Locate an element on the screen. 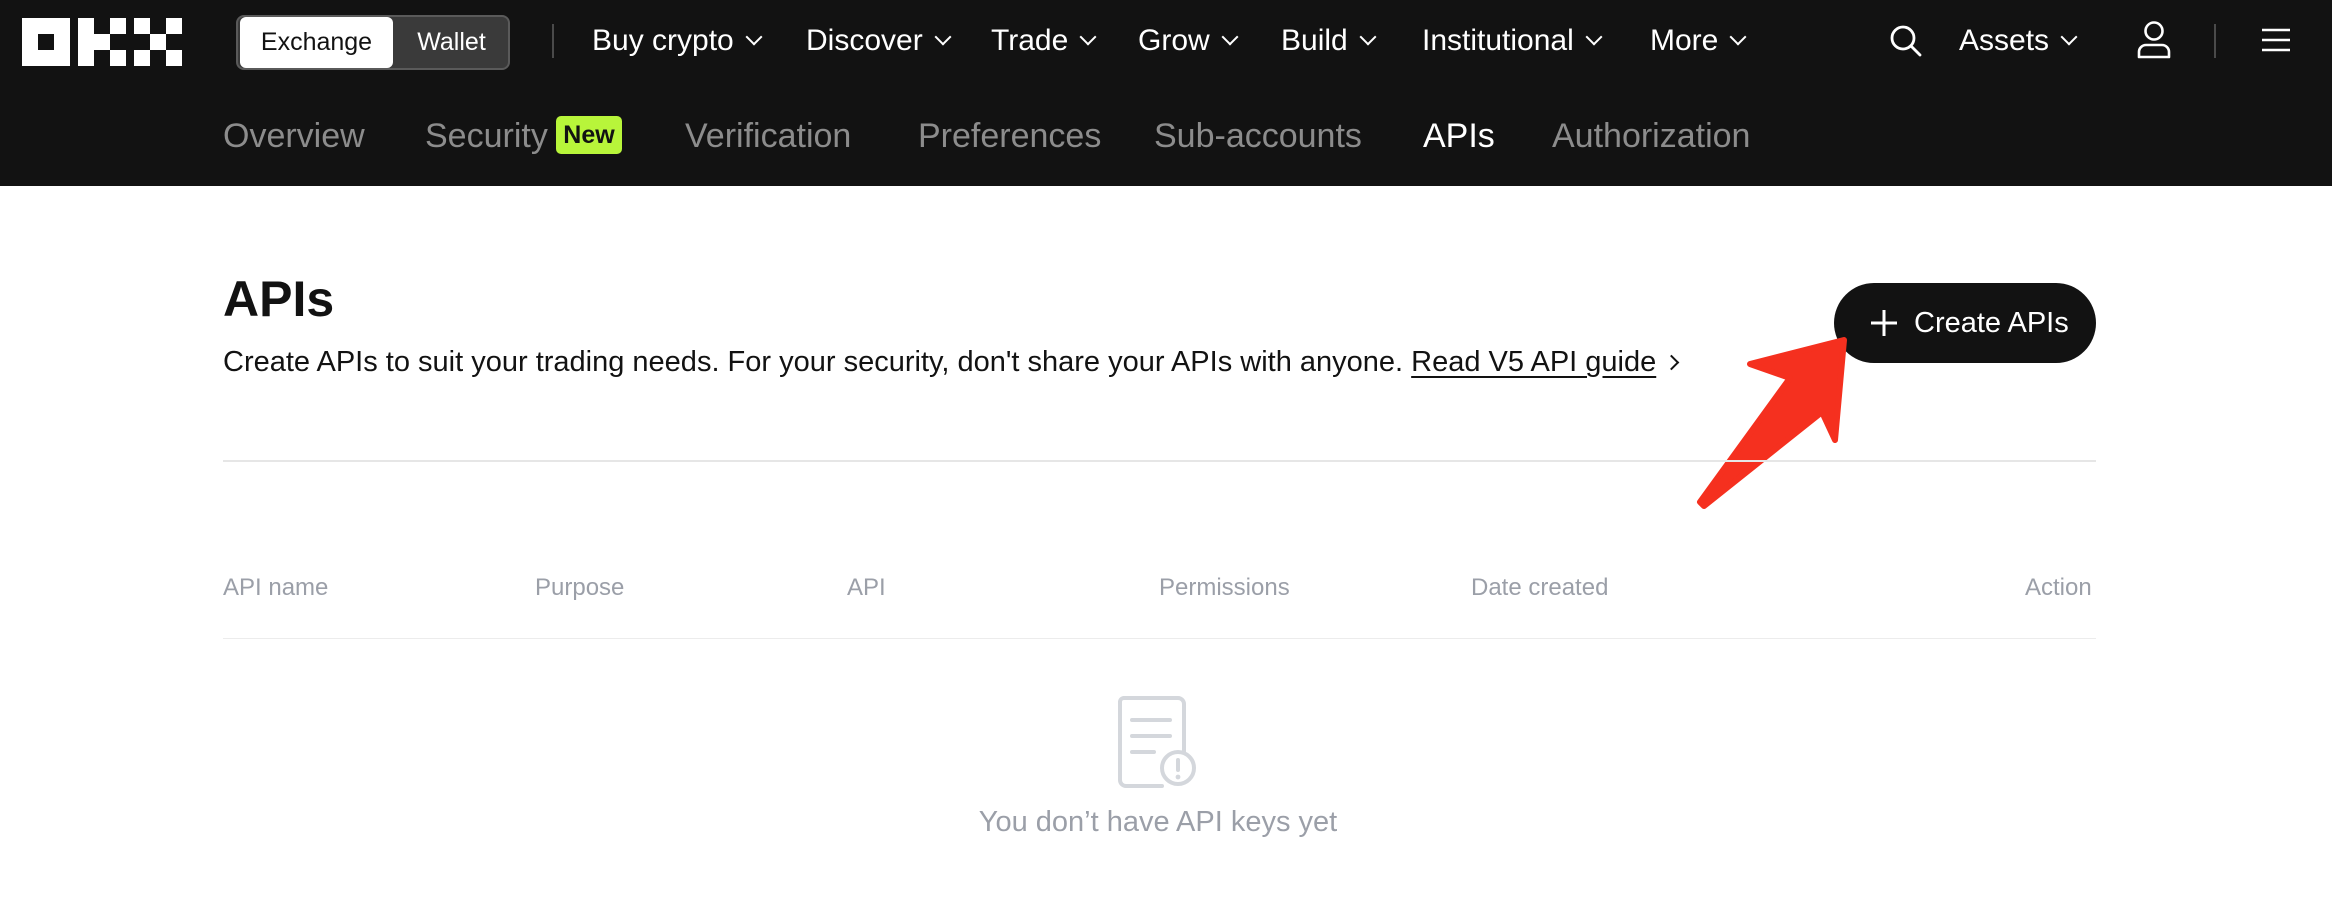 The height and width of the screenshot is (920, 2332). nav-item-buy-crypto: Buy crypto is located at coordinates (677, 41).